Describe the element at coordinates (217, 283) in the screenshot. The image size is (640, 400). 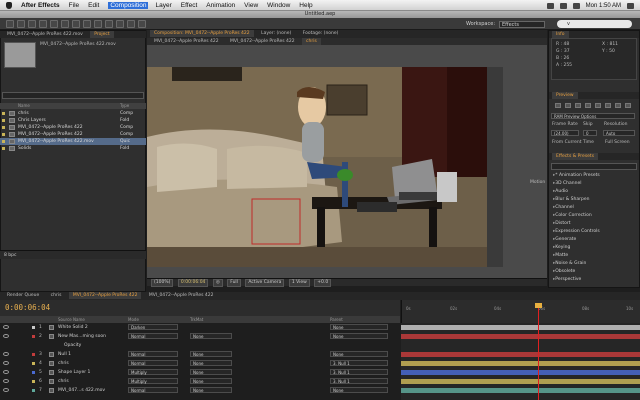
I see `snapshot-icon: ◎` at that location.